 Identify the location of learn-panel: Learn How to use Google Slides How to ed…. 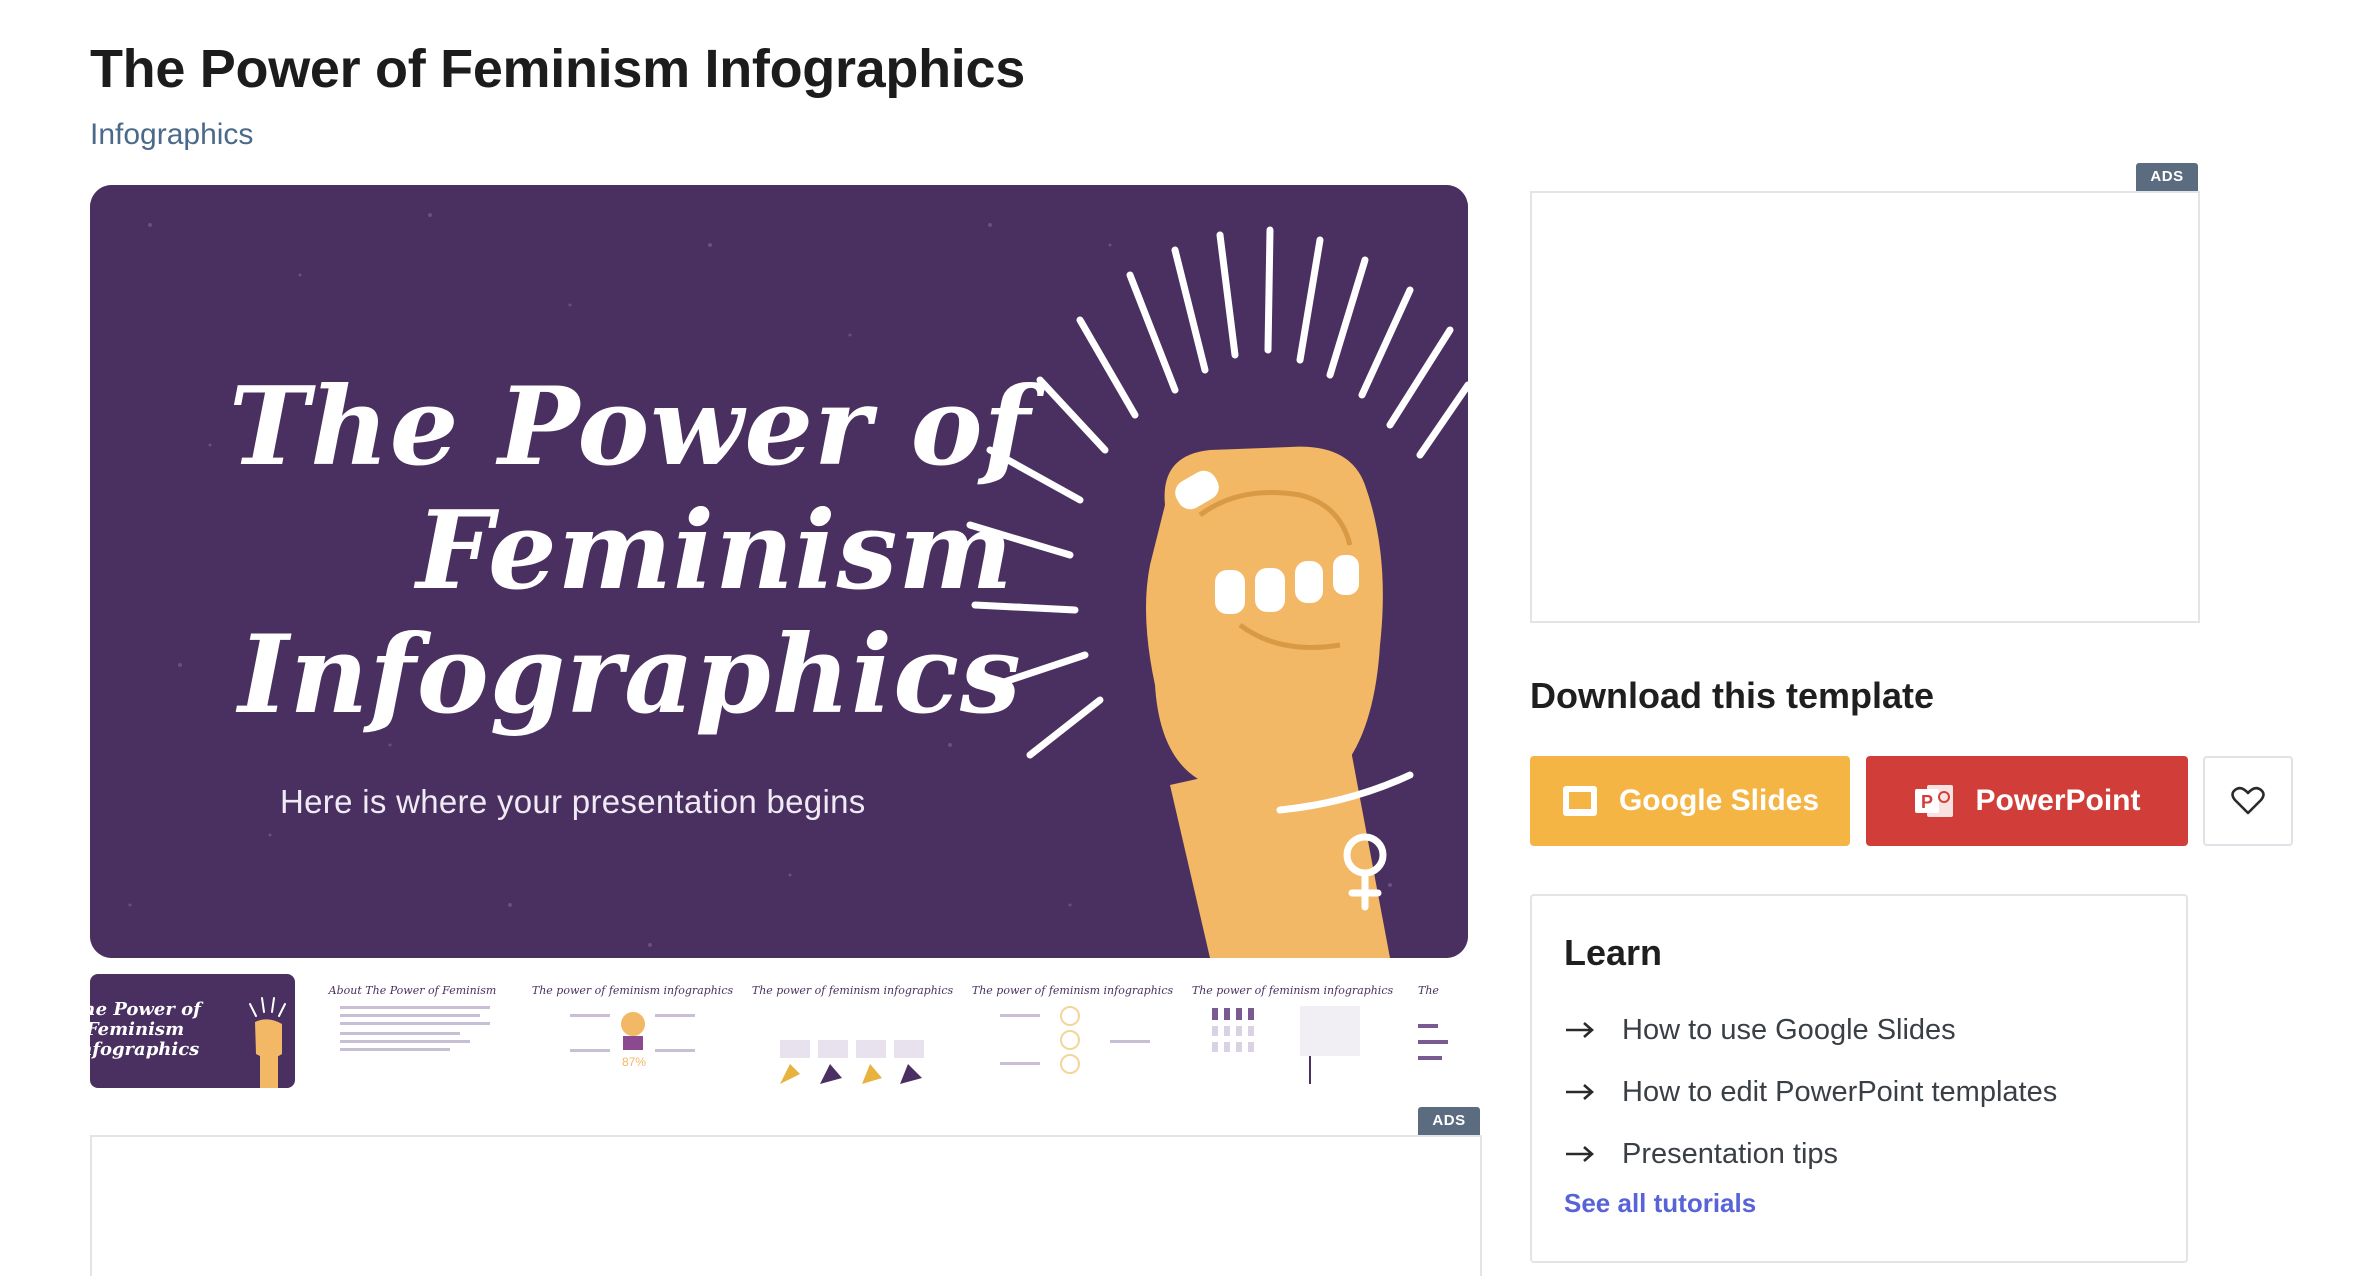
(1859, 1078).